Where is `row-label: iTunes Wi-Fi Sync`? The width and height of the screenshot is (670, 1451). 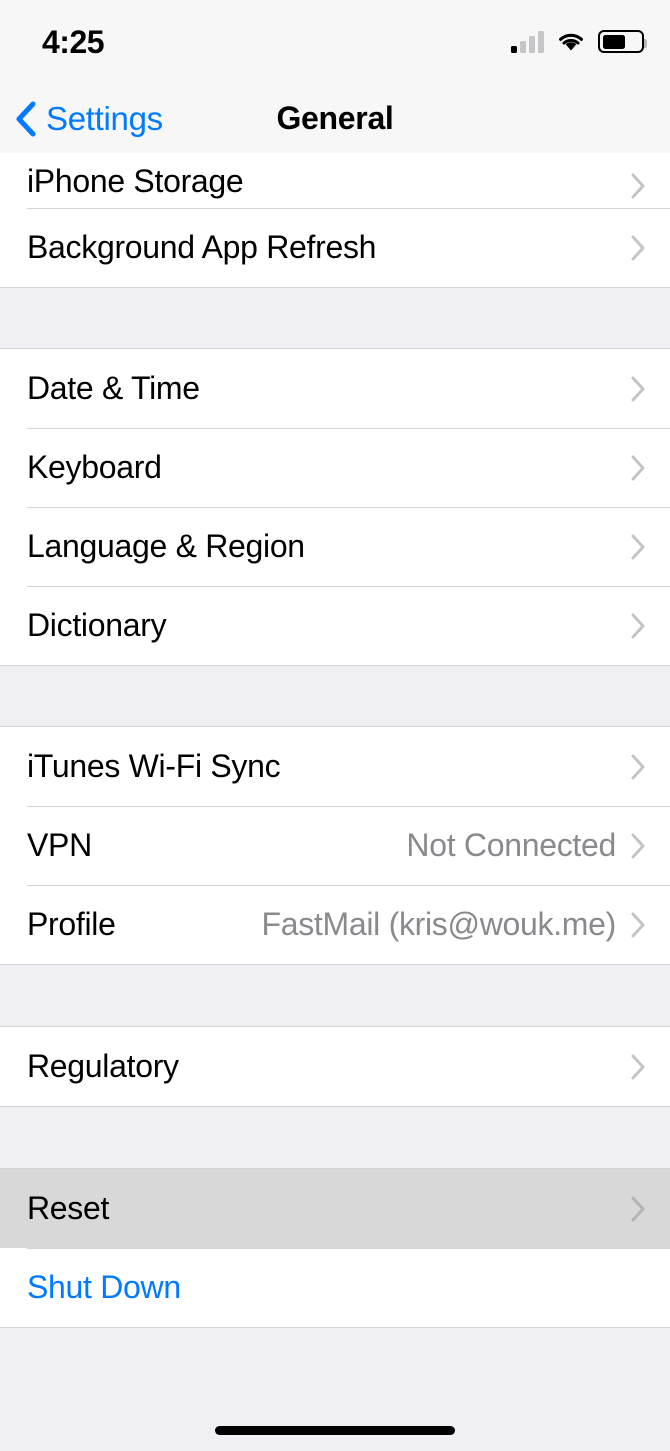
row-label: iTunes Wi-Fi Sync is located at coordinates (154, 766).